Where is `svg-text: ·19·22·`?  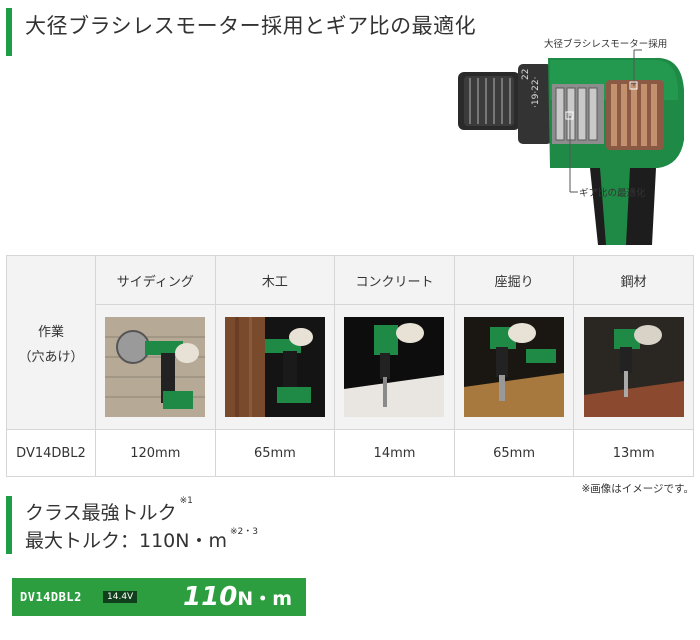
svg-text: ·19·22· is located at coordinates (536, 93).